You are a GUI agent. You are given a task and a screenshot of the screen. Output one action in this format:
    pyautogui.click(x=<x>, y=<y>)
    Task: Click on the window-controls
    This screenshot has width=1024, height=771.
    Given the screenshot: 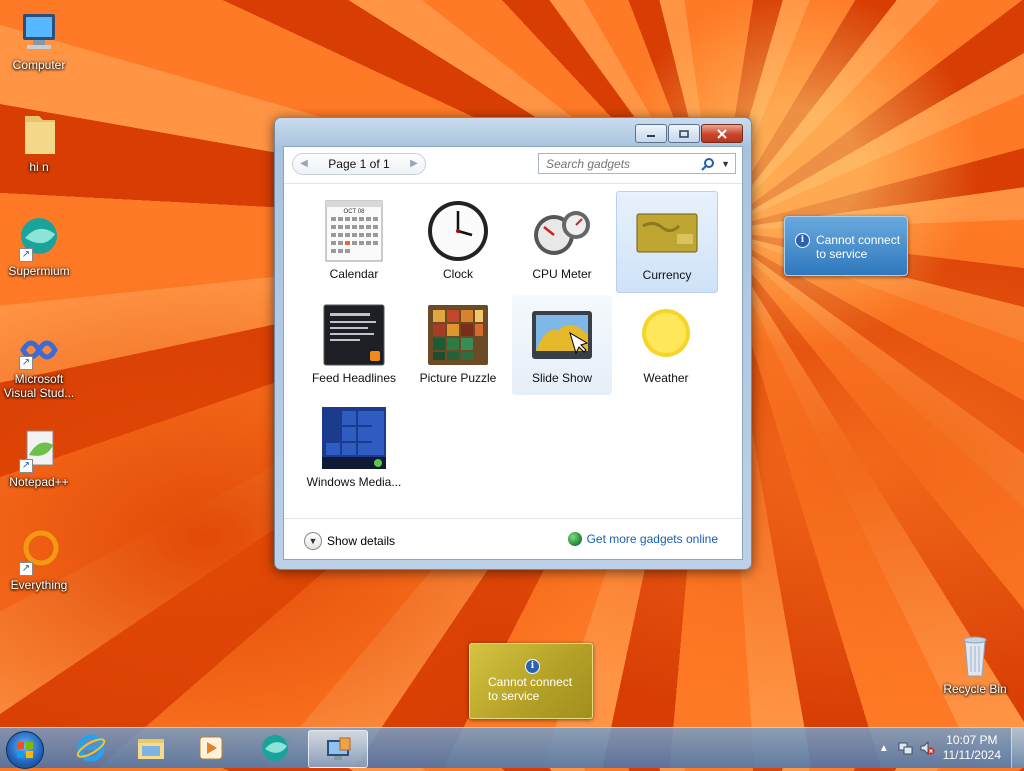 What is the action you would take?
    pyautogui.click(x=689, y=133)
    